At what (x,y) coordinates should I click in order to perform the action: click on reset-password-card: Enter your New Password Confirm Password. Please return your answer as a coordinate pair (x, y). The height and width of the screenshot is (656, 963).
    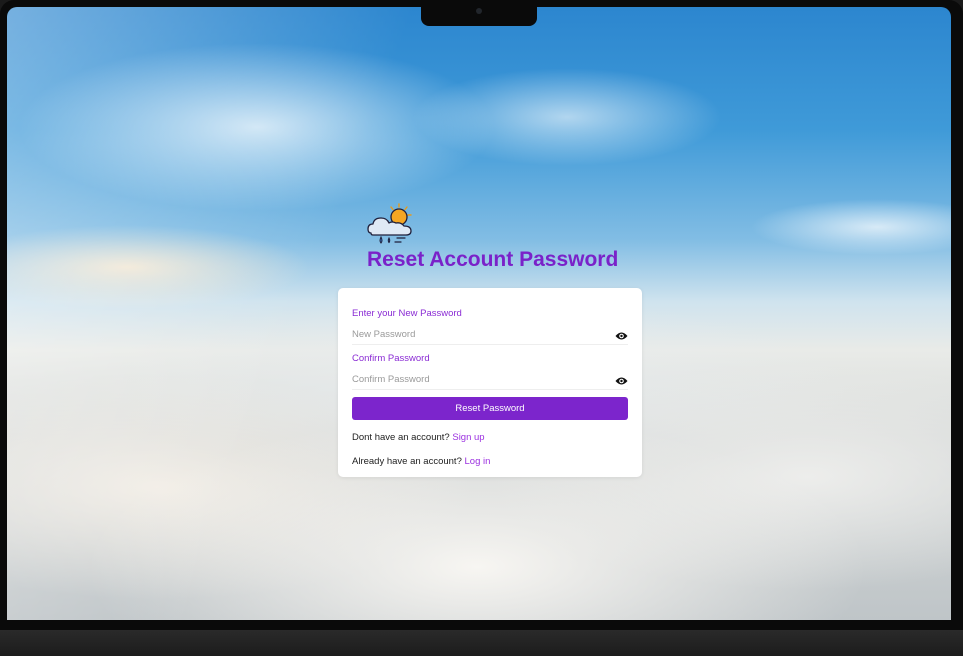
    Looking at the image, I should click on (490, 382).